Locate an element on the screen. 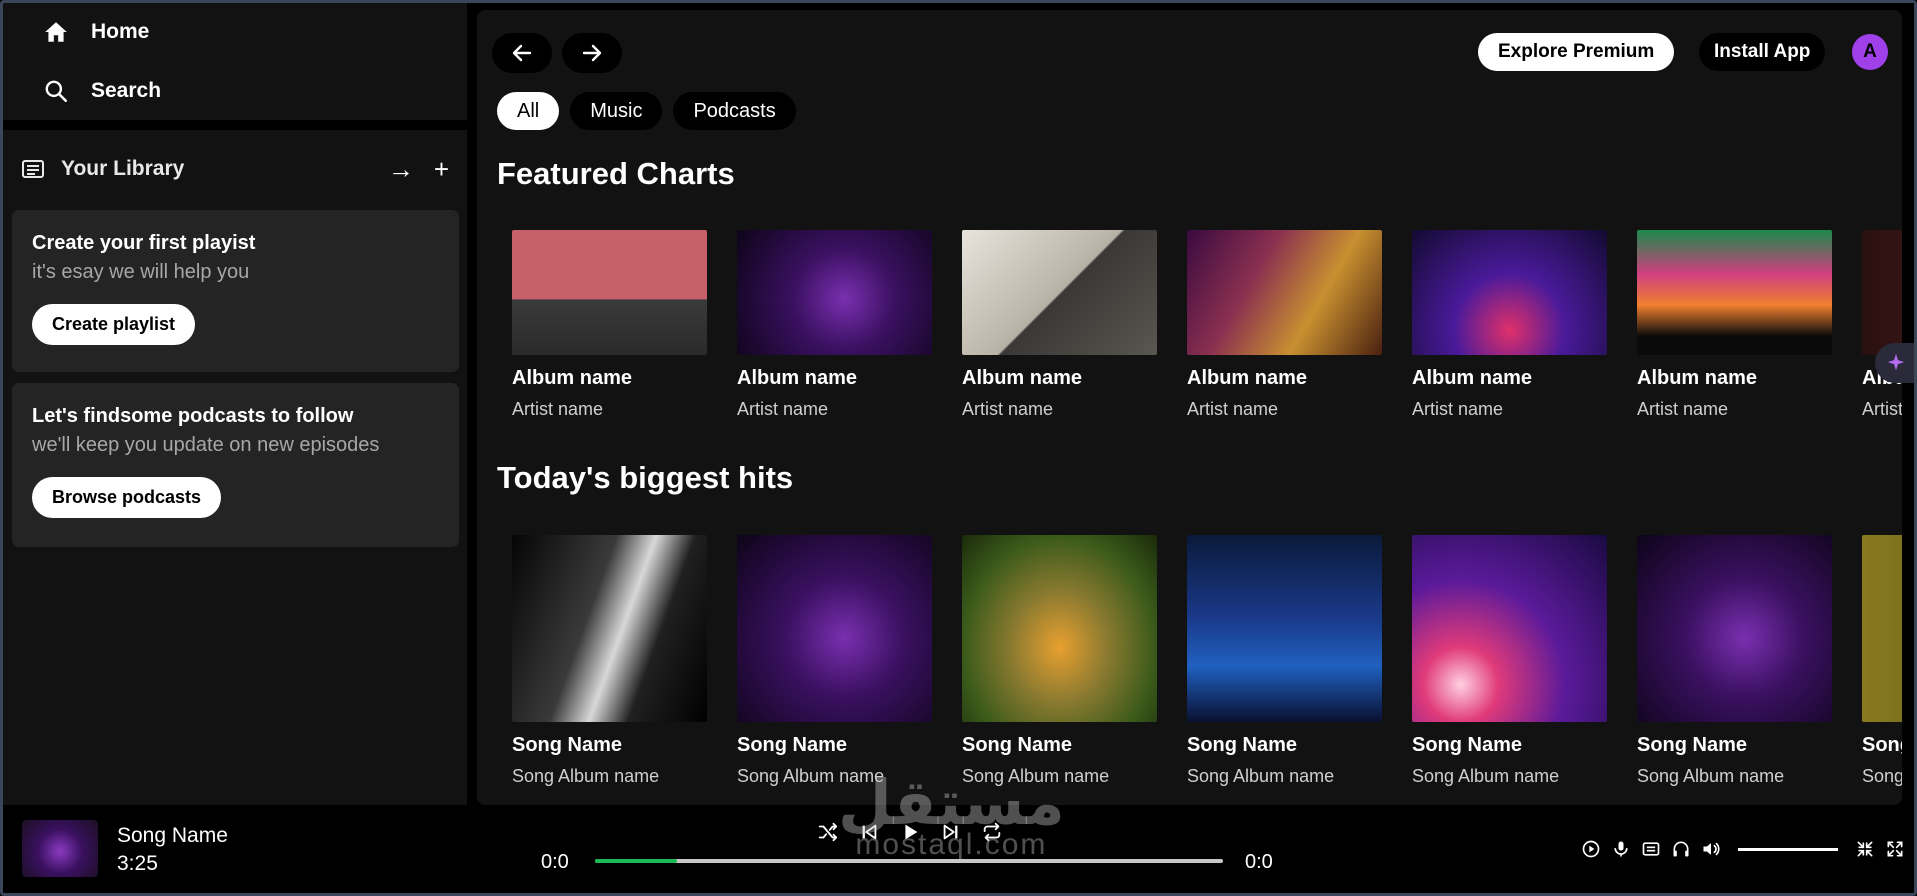  plus-icon: + is located at coordinates (441, 169).